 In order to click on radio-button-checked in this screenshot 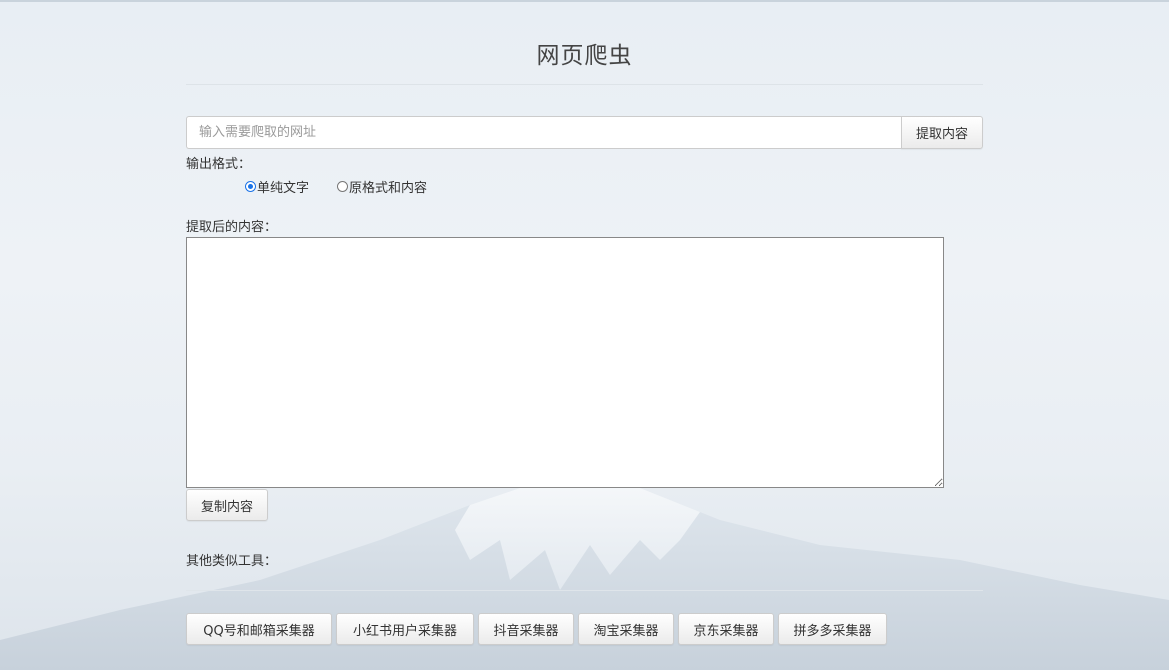, I will do `click(250, 186)`.